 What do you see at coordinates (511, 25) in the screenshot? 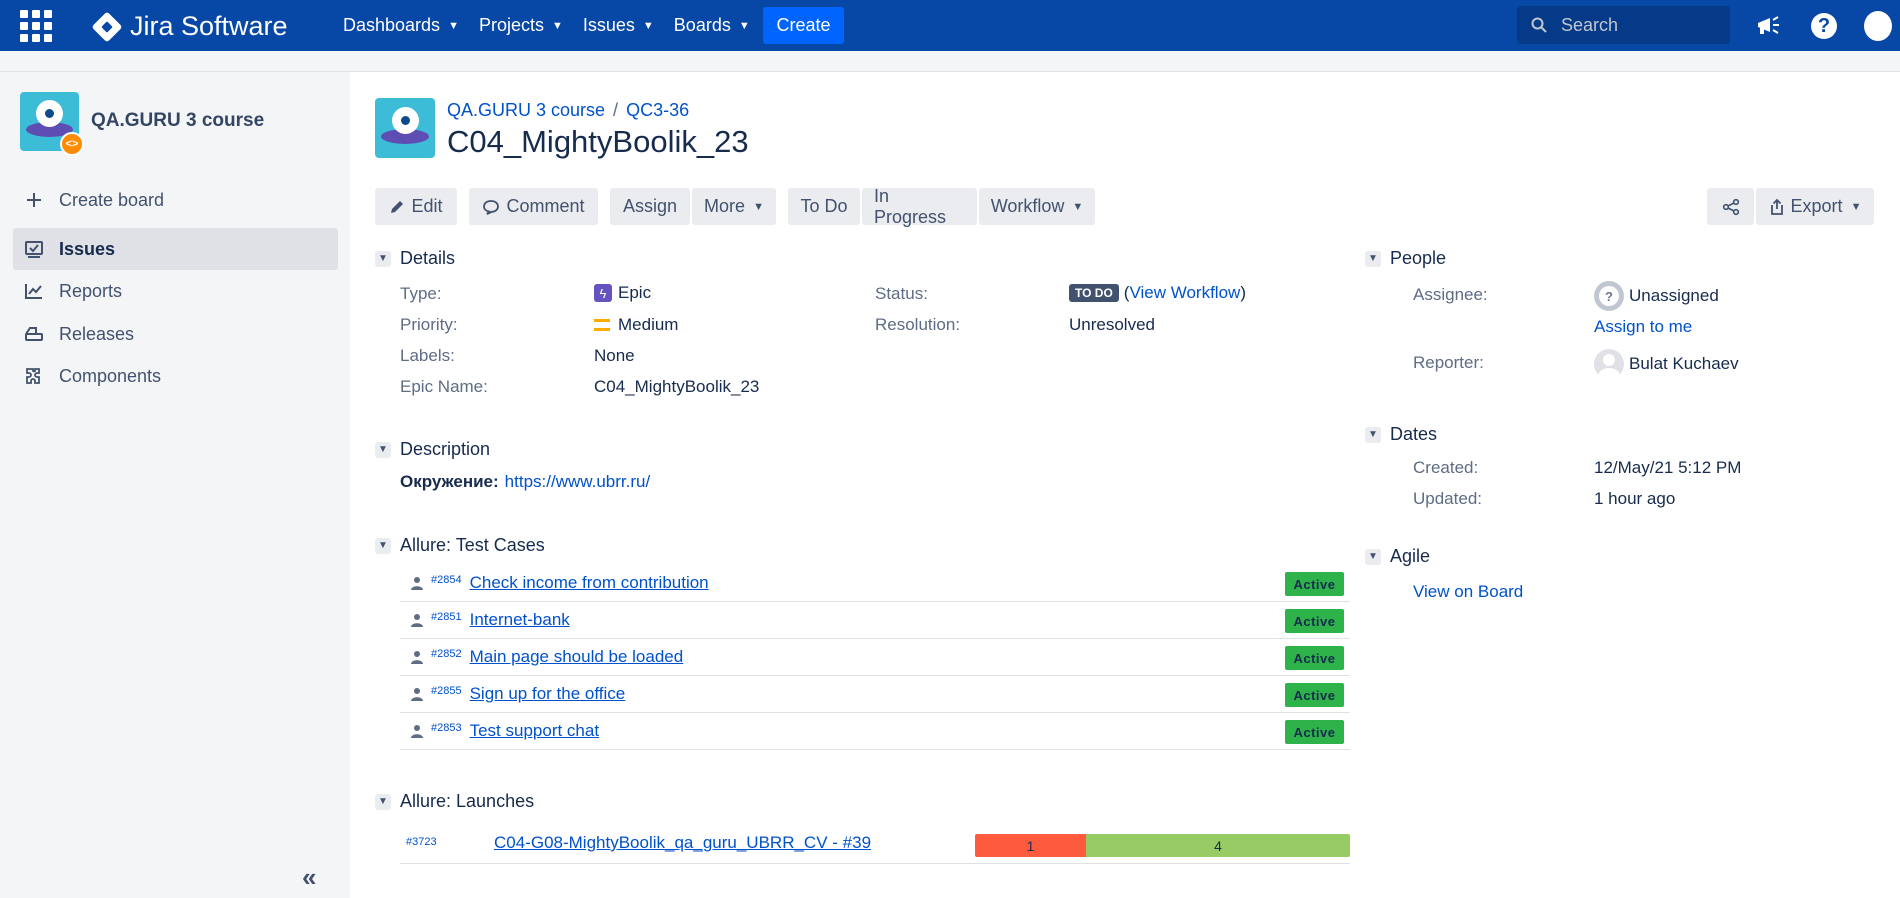
I see `nav-projects-label: Projects` at bounding box center [511, 25].